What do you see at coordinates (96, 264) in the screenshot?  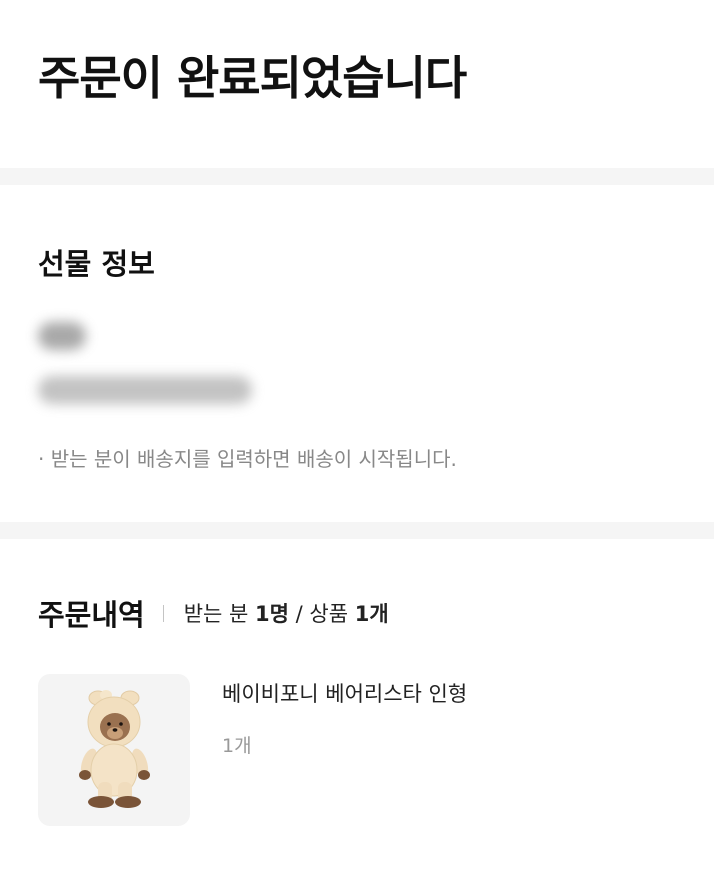 I see `gift-info-title: 선물 정보` at bounding box center [96, 264].